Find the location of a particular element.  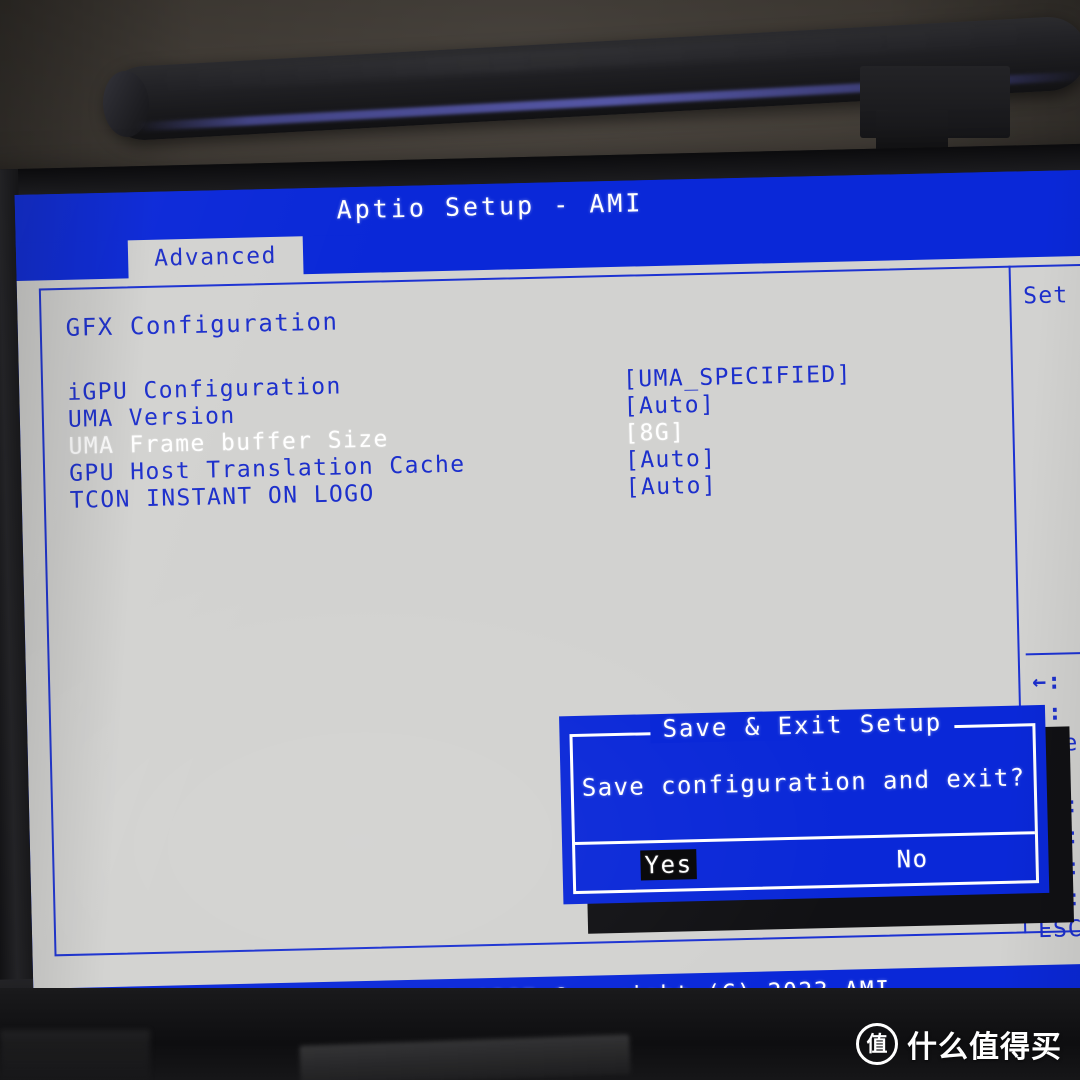

setting-label: UMA Version is located at coordinates (151, 417).